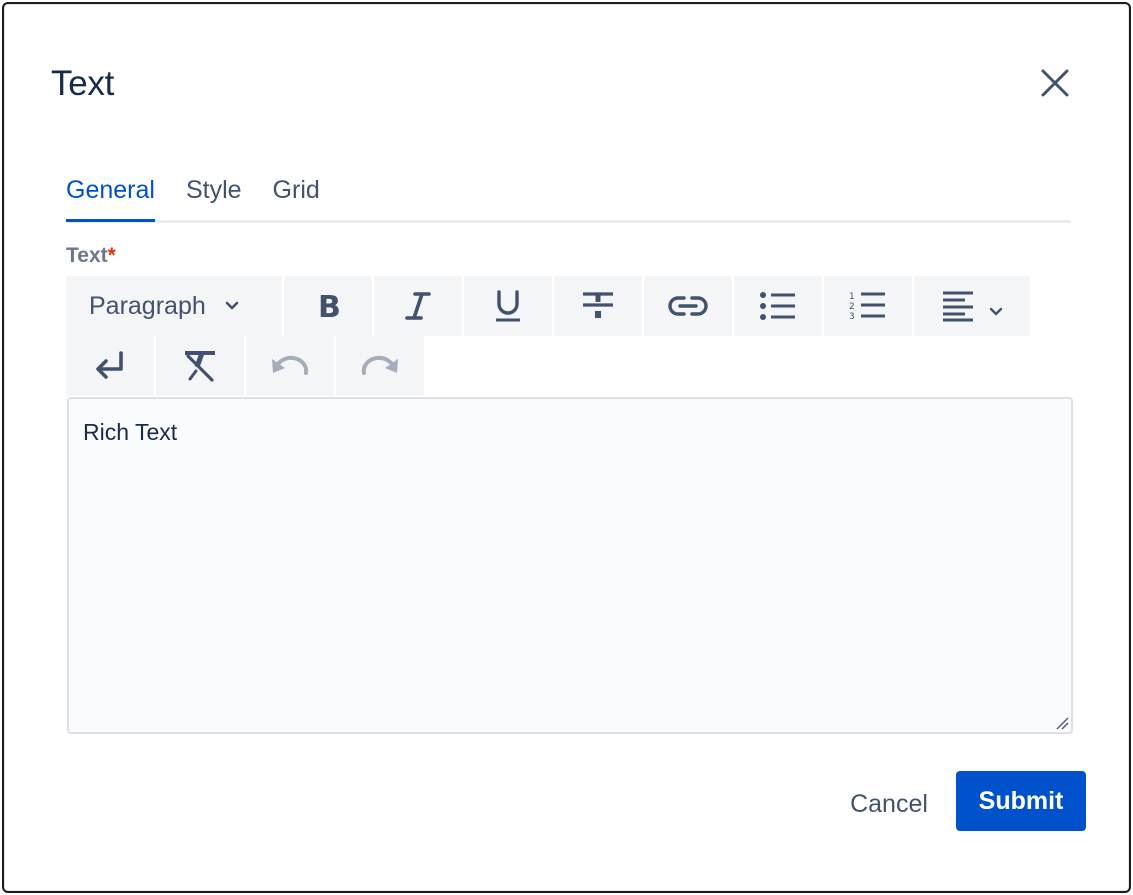 This screenshot has width=1133, height=895. I want to click on strikethrough-icon, so click(598, 306).